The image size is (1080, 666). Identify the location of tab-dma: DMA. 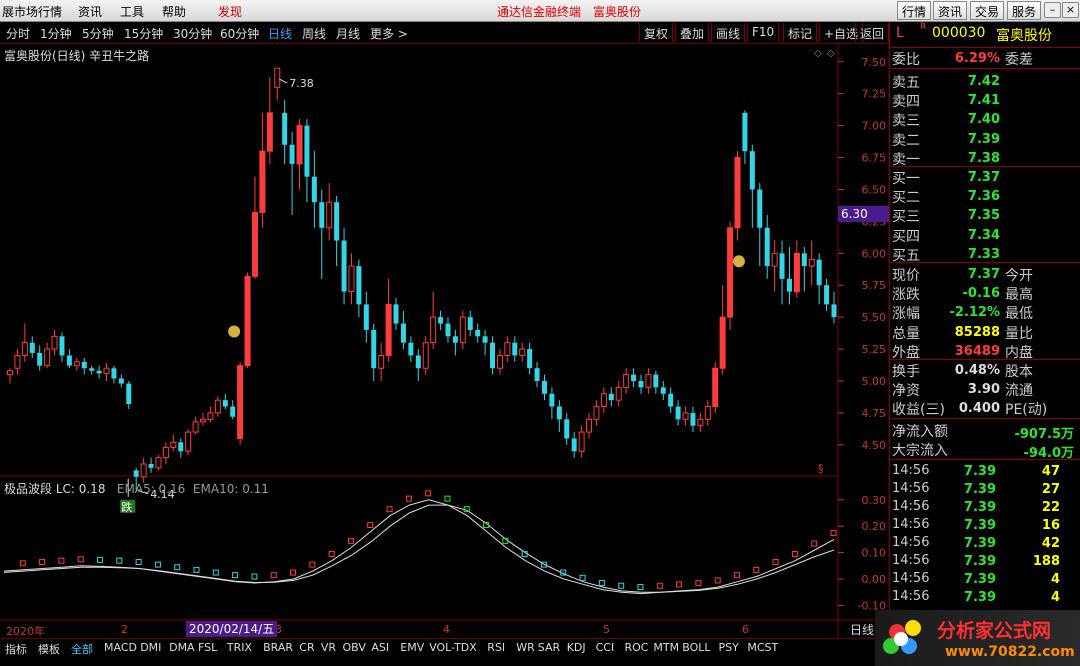
(182, 647).